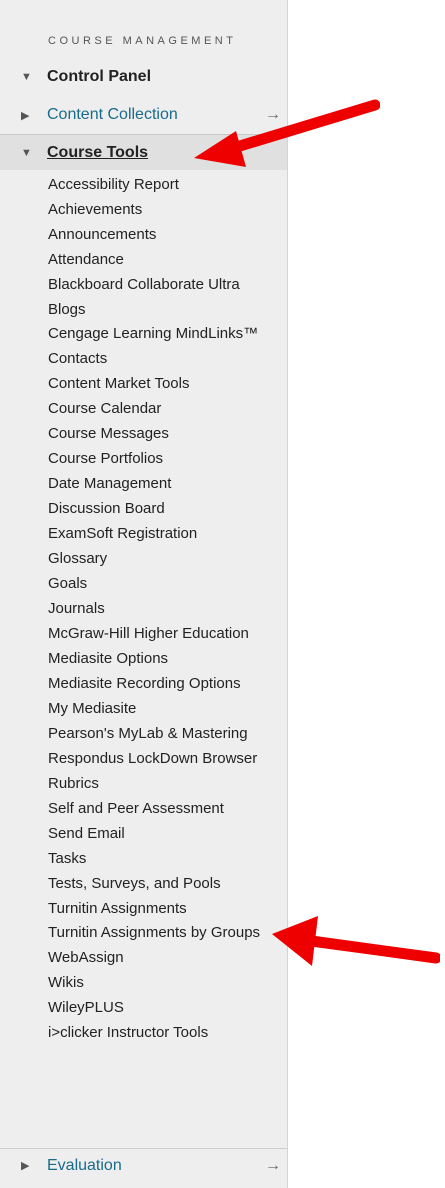  Describe the element at coordinates (167, 234) in the screenshot. I see `course-tool-announcements: Announcements` at that location.